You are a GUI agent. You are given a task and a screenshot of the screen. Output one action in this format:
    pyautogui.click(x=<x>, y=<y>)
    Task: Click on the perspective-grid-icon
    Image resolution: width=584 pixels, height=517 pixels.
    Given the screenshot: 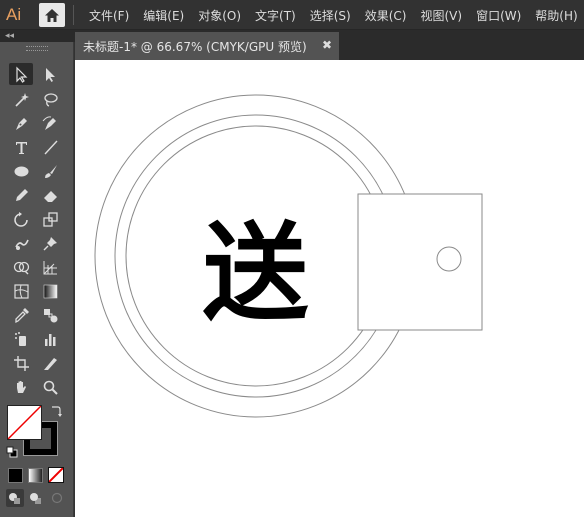 What is the action you would take?
    pyautogui.click(x=50, y=267)
    